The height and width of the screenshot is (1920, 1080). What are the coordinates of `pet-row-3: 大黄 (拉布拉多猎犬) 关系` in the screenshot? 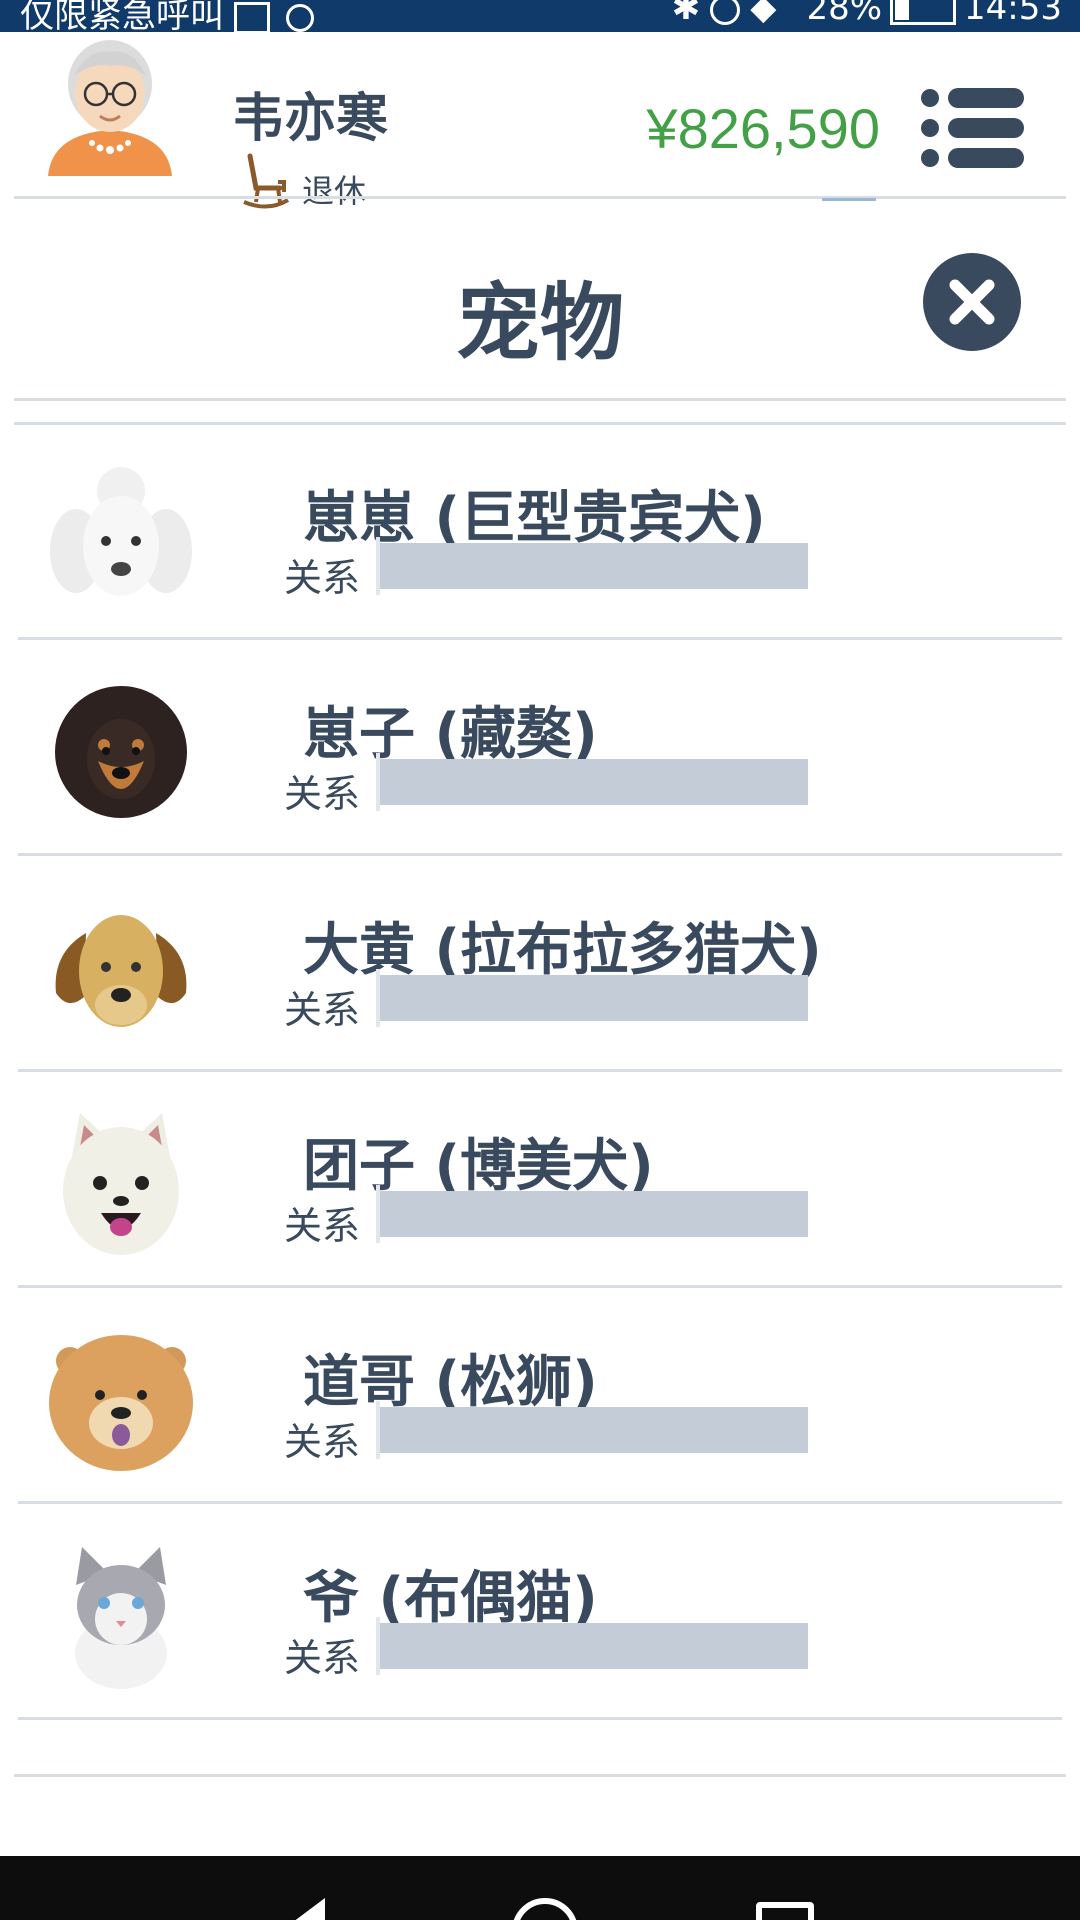 It's located at (540, 964).